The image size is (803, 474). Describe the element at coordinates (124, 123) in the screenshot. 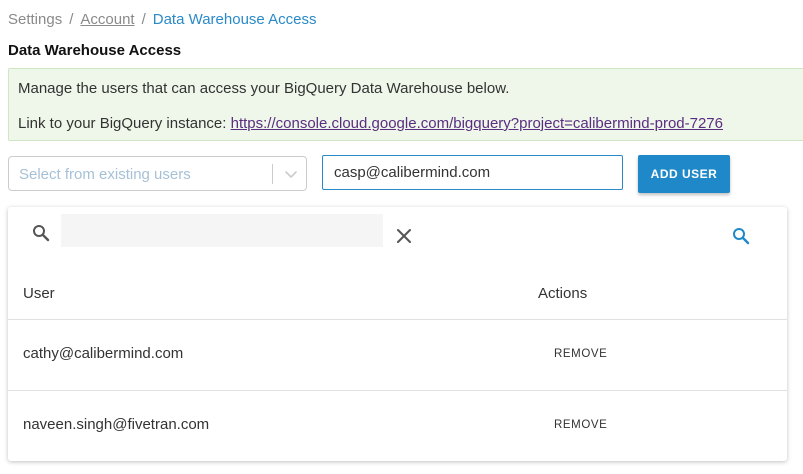

I see `info-link-prefix: Link to your BigQuery instance:` at that location.